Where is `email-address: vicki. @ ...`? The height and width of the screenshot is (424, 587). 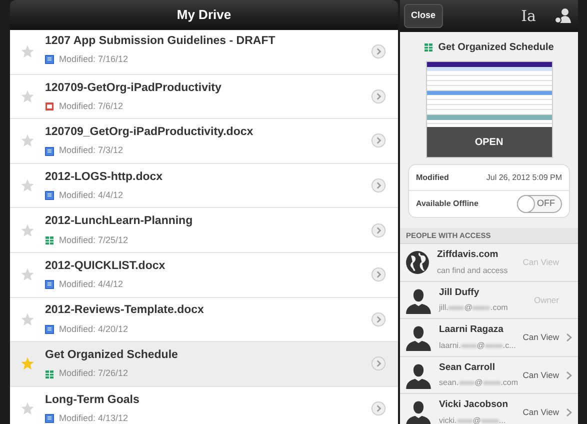
email-address: vicki. @ ... is located at coordinates (473, 419).